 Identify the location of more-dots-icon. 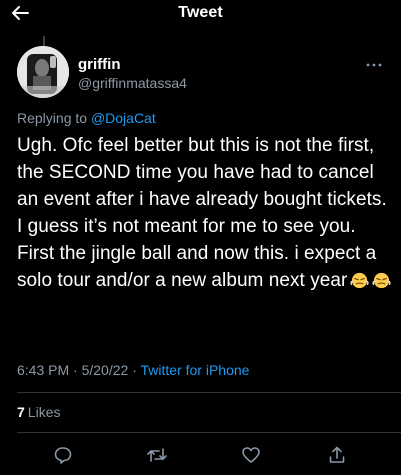
(374, 65).